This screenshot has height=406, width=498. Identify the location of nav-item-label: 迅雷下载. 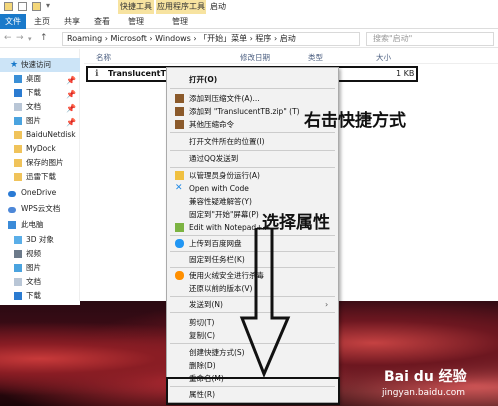
(41, 176).